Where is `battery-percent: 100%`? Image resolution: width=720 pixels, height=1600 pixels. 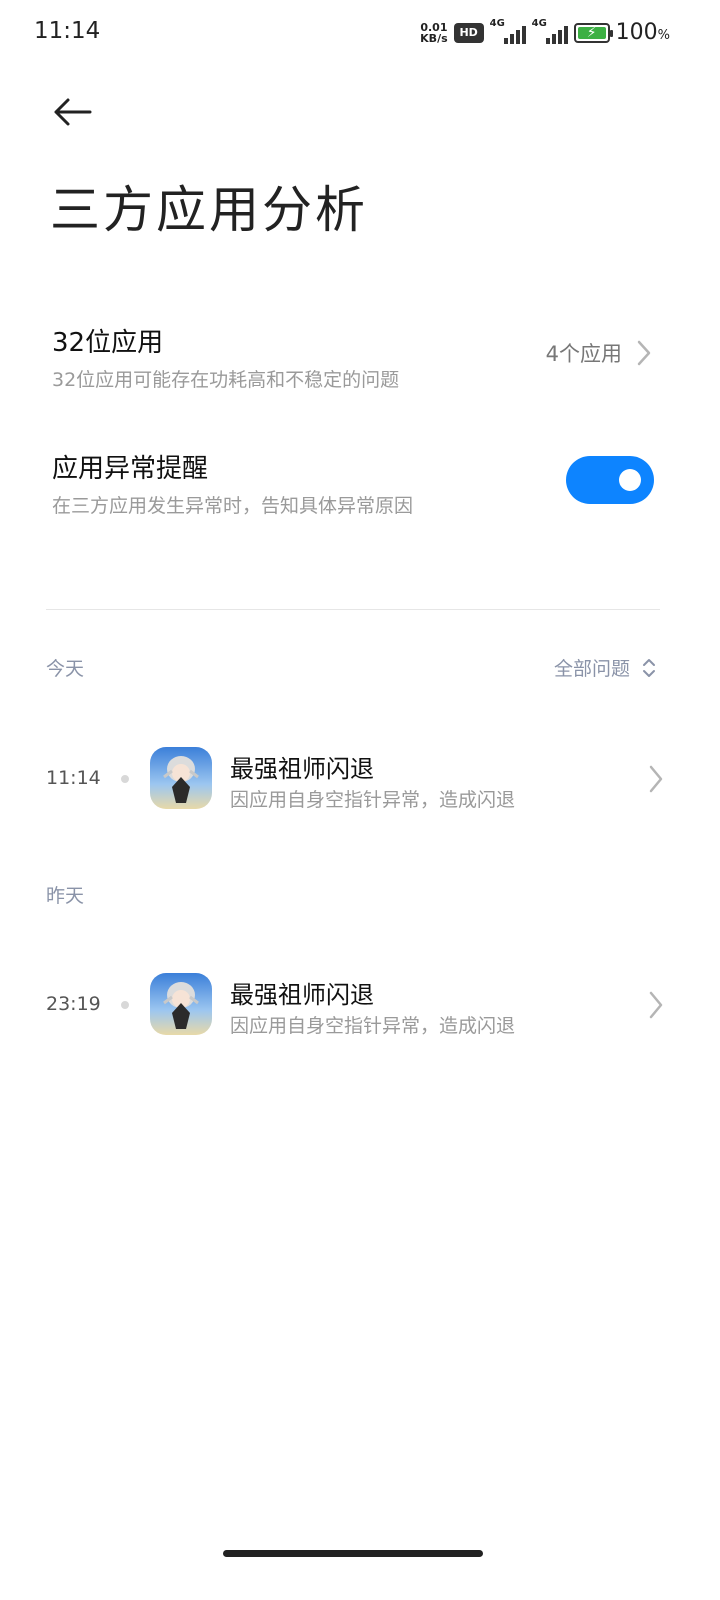
battery-percent: 100% is located at coordinates (643, 32).